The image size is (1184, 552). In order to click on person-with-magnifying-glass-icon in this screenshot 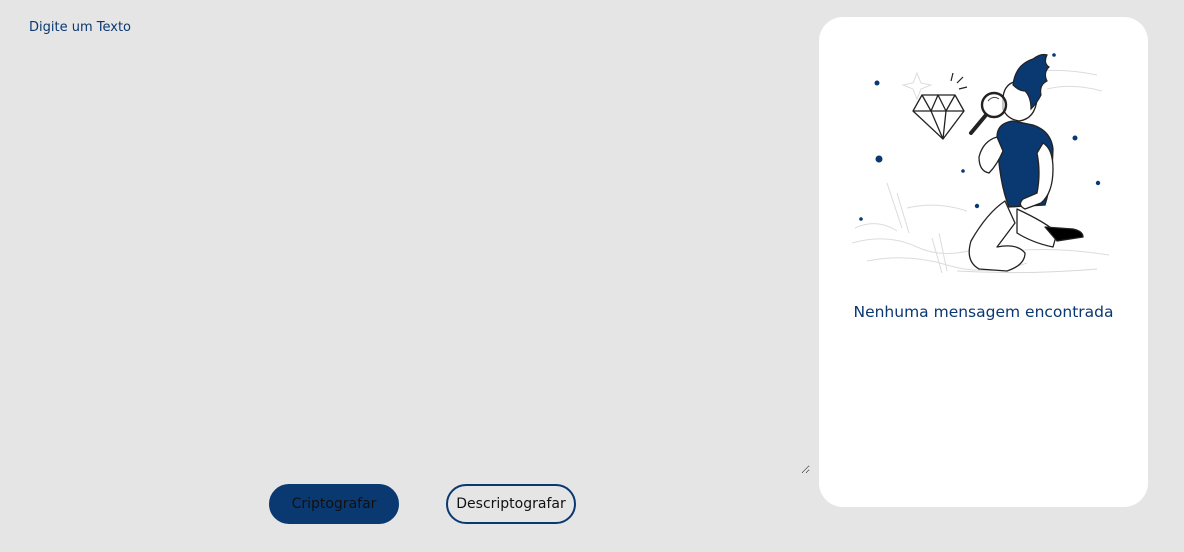, I will do `click(980, 163)`.